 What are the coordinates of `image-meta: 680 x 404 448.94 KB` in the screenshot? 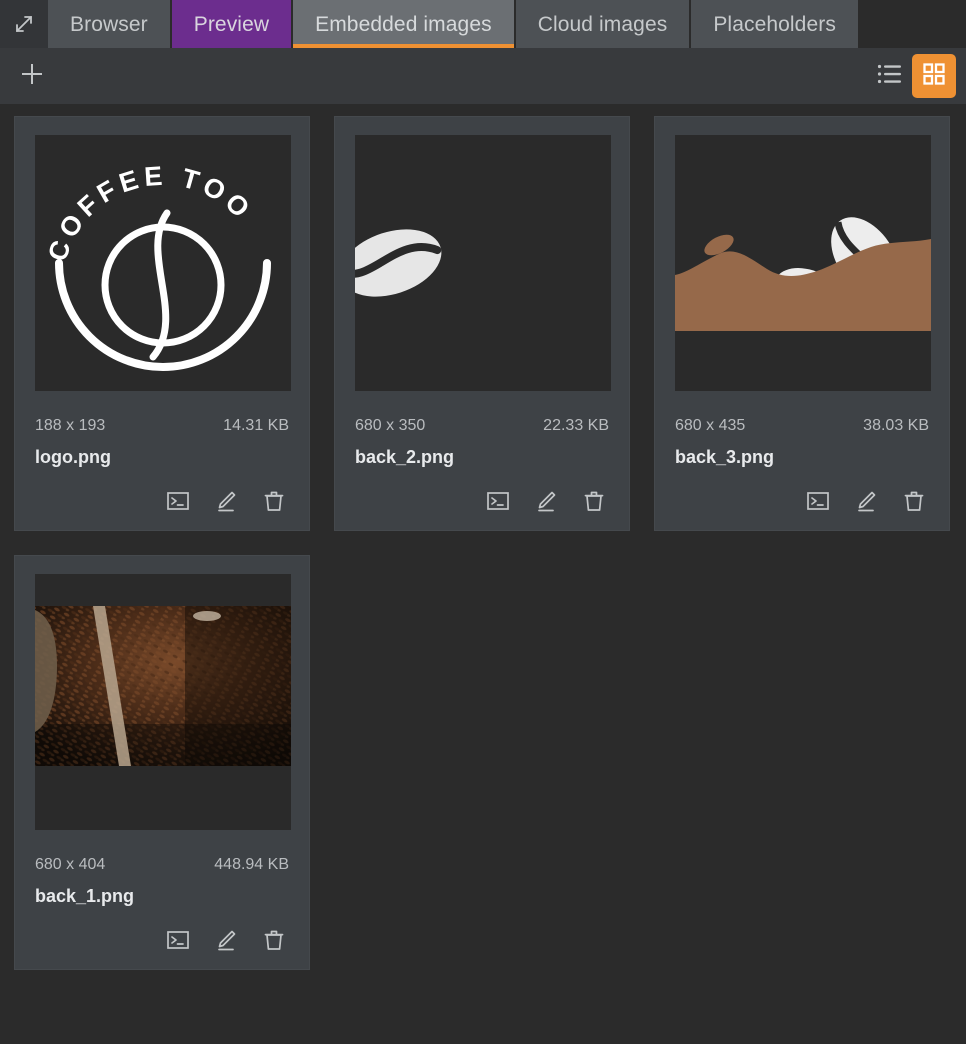 It's located at (162, 865).